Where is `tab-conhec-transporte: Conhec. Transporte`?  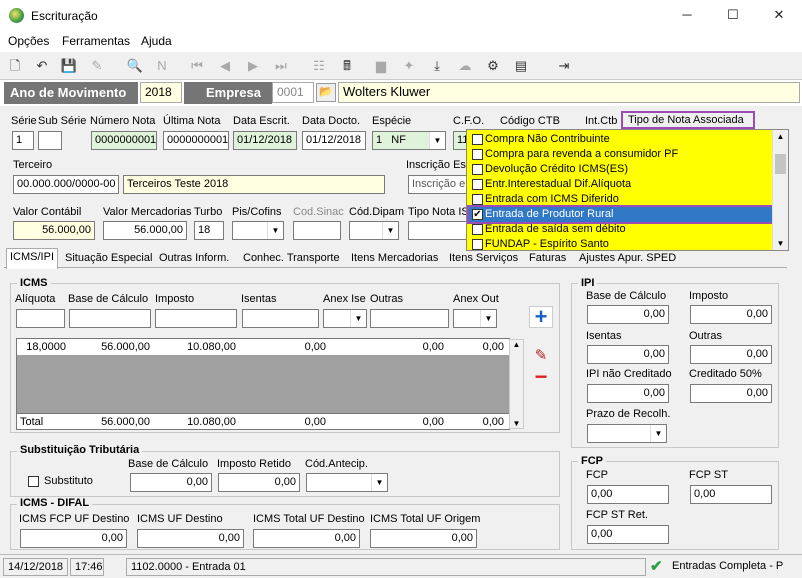 tab-conhec-transporte: Conhec. Transporte is located at coordinates (291, 259).